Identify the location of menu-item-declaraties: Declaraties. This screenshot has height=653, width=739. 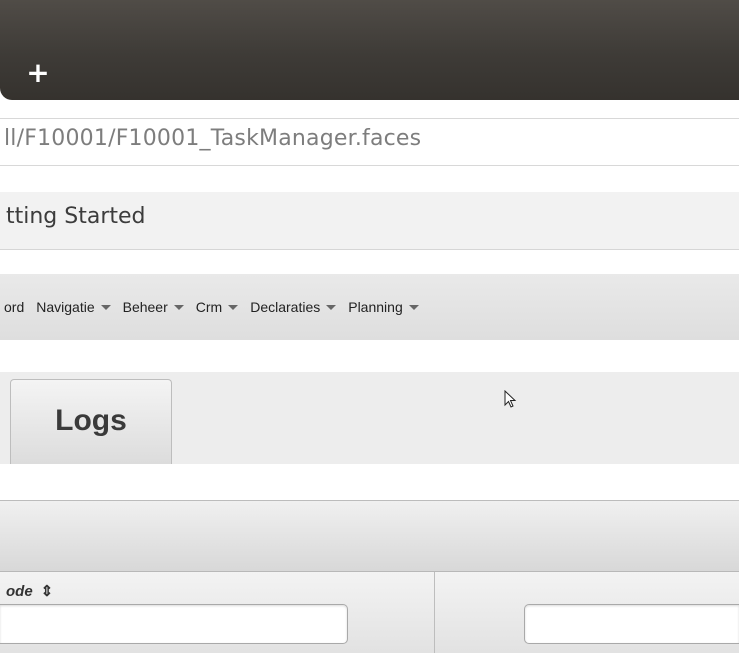
(293, 307).